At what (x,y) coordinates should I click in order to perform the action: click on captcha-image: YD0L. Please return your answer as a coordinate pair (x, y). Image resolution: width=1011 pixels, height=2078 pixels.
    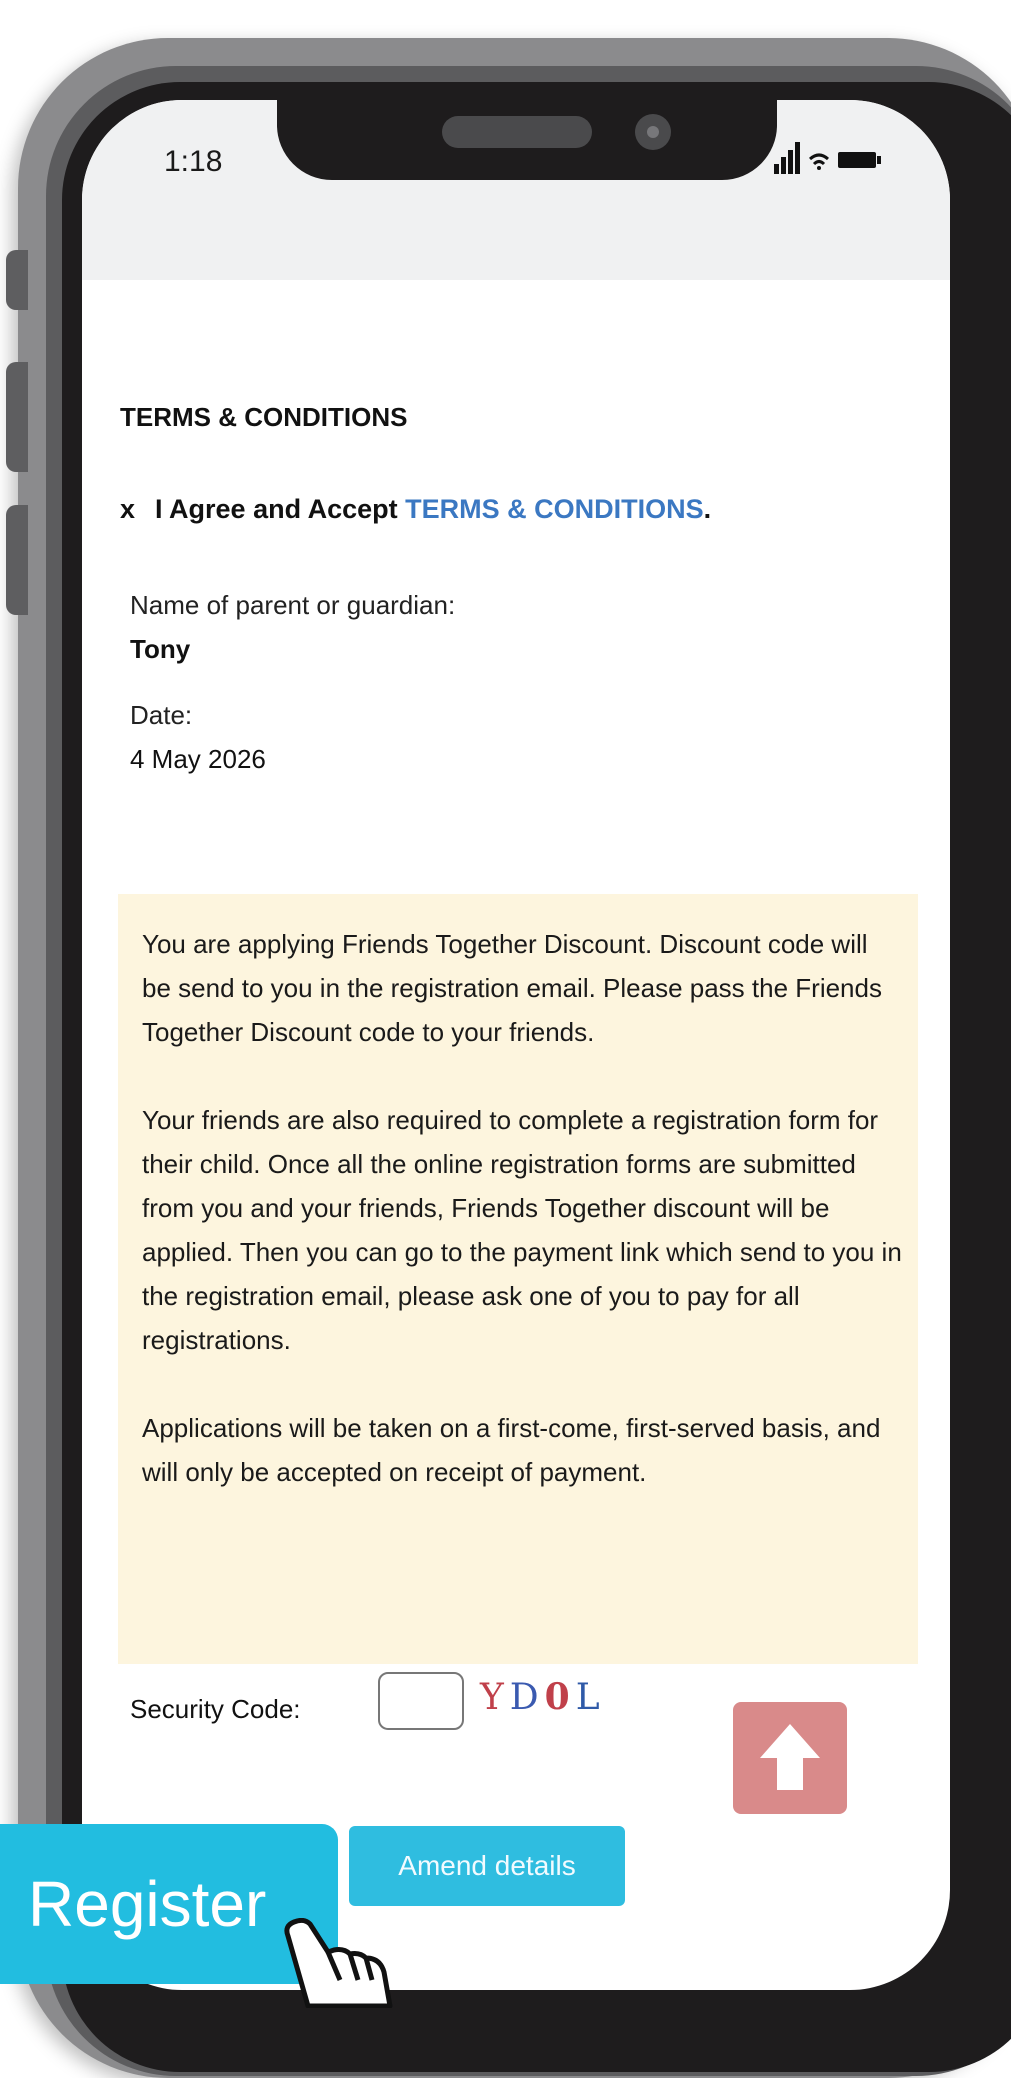
    Looking at the image, I should click on (543, 1697).